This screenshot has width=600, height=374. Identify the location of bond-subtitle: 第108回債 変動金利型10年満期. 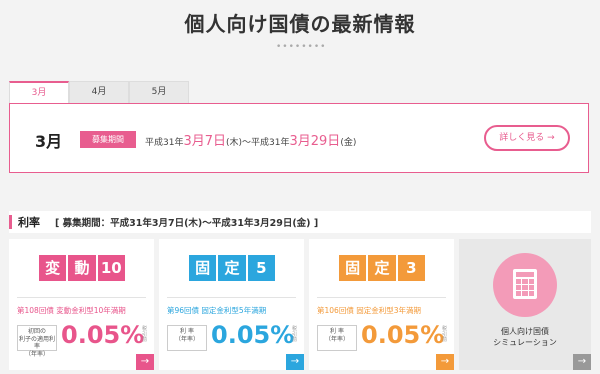
(71, 310).